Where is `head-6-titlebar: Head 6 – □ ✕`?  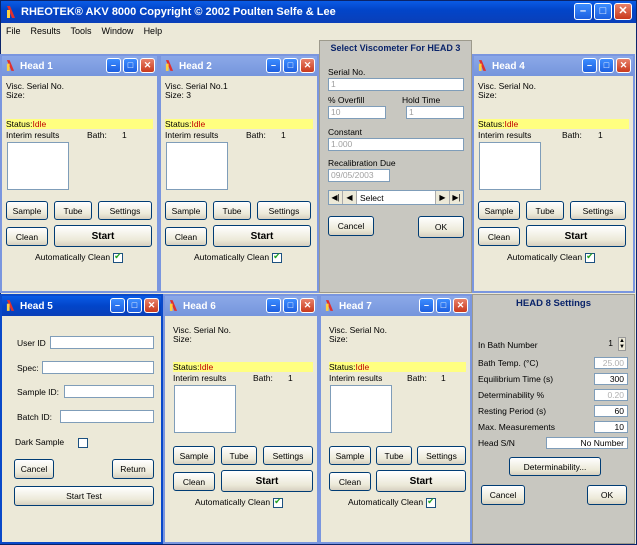
head-6-titlebar: Head 6 – □ ✕ is located at coordinates (241, 306).